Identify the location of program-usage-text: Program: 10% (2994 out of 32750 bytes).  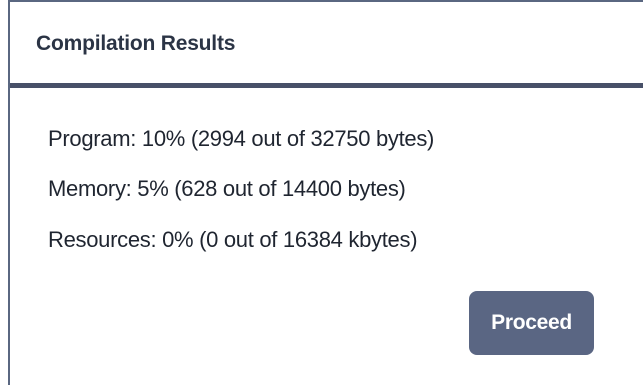
(241, 138).